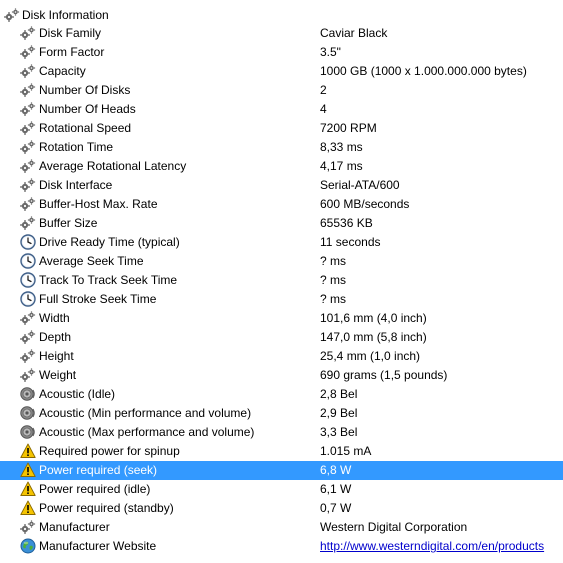 This screenshot has width=563, height=563. Describe the element at coordinates (281, 318) in the screenshot. I see `list-item: Width 101,6 mm (4,0 inch)` at that location.